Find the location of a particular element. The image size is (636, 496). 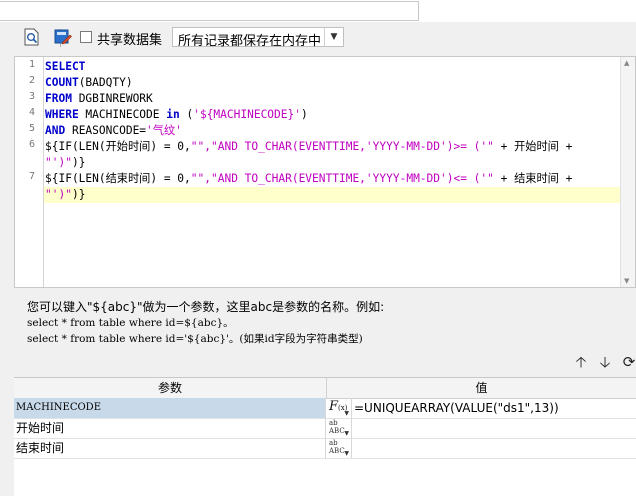

storage-mode-select: 所有记录都保存在内存中 ▼ is located at coordinates (258, 38).